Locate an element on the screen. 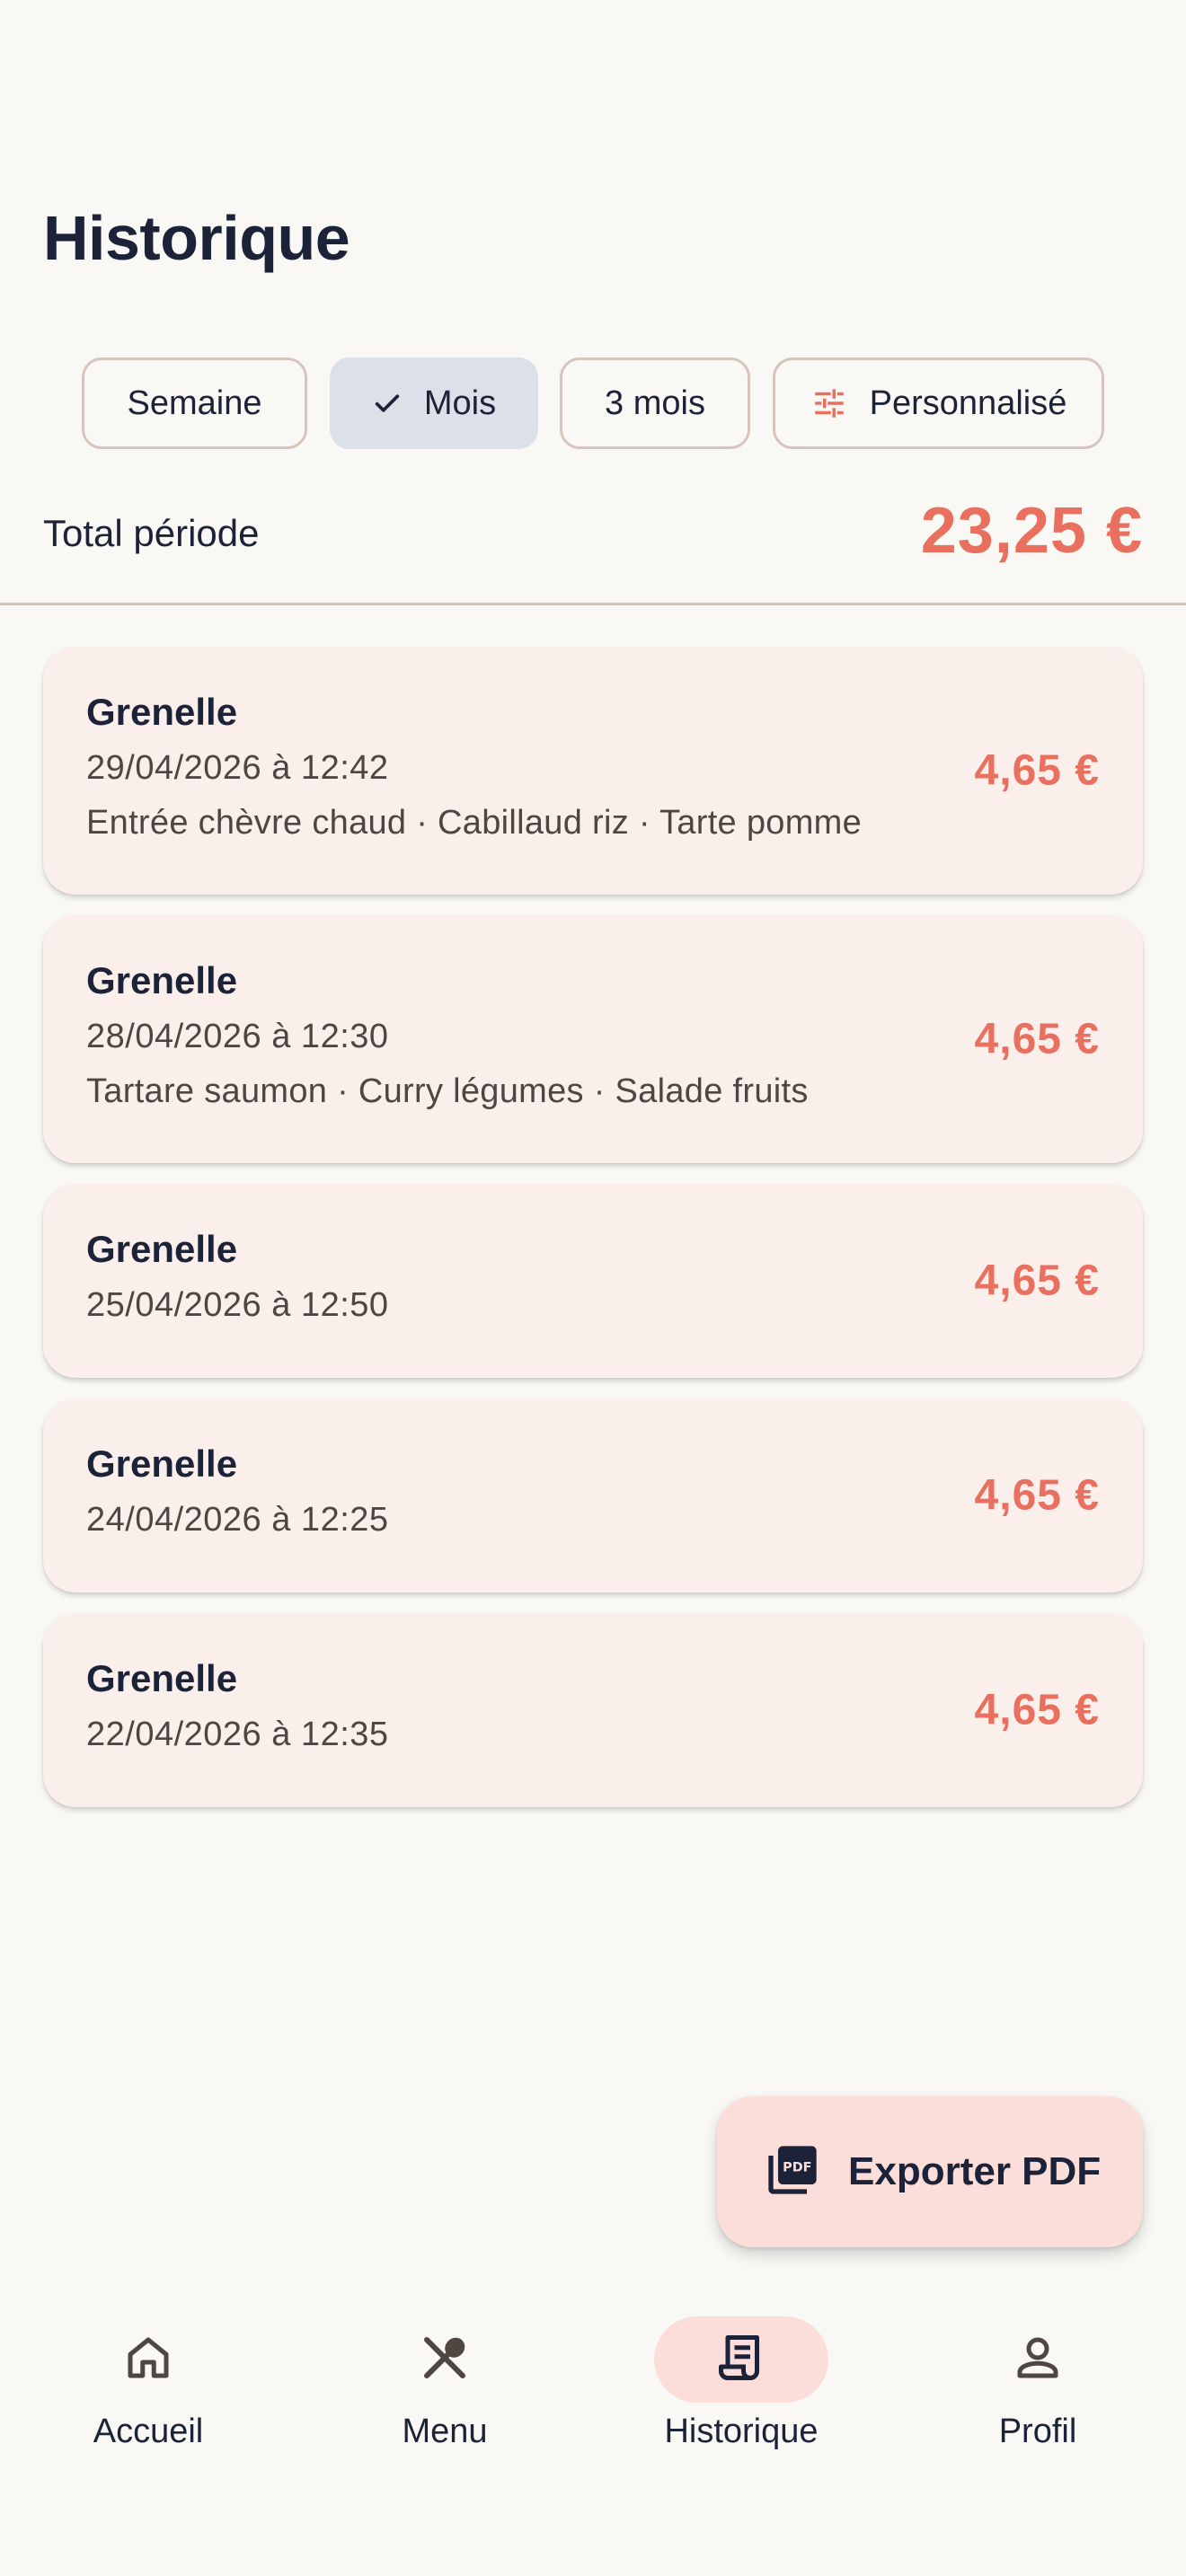  transaction-date: 22/04/2026 à 12:35 is located at coordinates (237, 1734).